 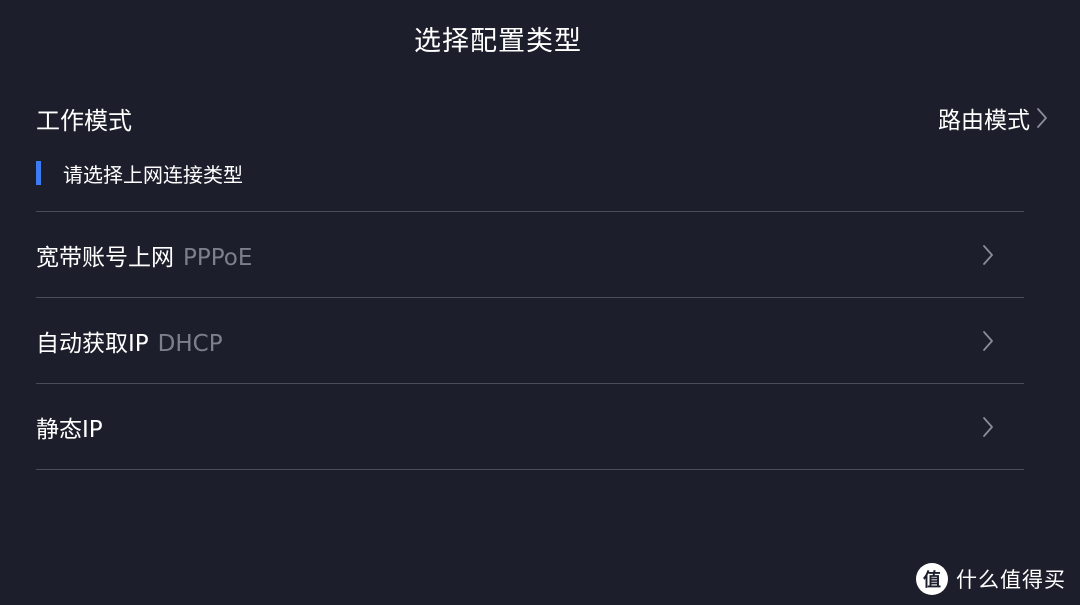 What do you see at coordinates (84, 120) in the screenshot?
I see `work-mode-label: 工作模式` at bounding box center [84, 120].